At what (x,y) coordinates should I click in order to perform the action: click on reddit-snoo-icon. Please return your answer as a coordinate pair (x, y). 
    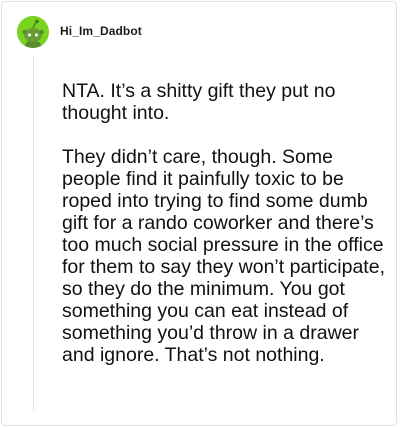
    Looking at the image, I should click on (33, 32).